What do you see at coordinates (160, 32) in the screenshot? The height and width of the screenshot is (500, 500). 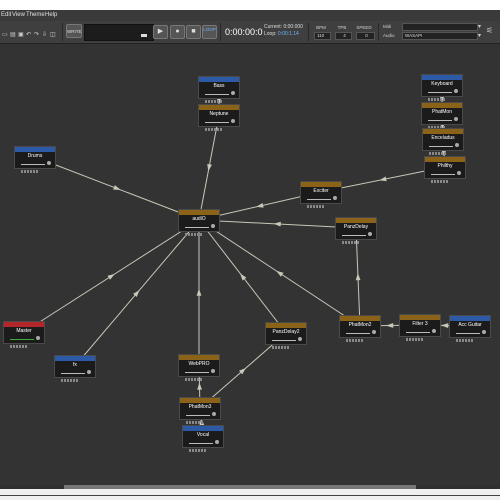 I see `play-button: ▶` at bounding box center [160, 32].